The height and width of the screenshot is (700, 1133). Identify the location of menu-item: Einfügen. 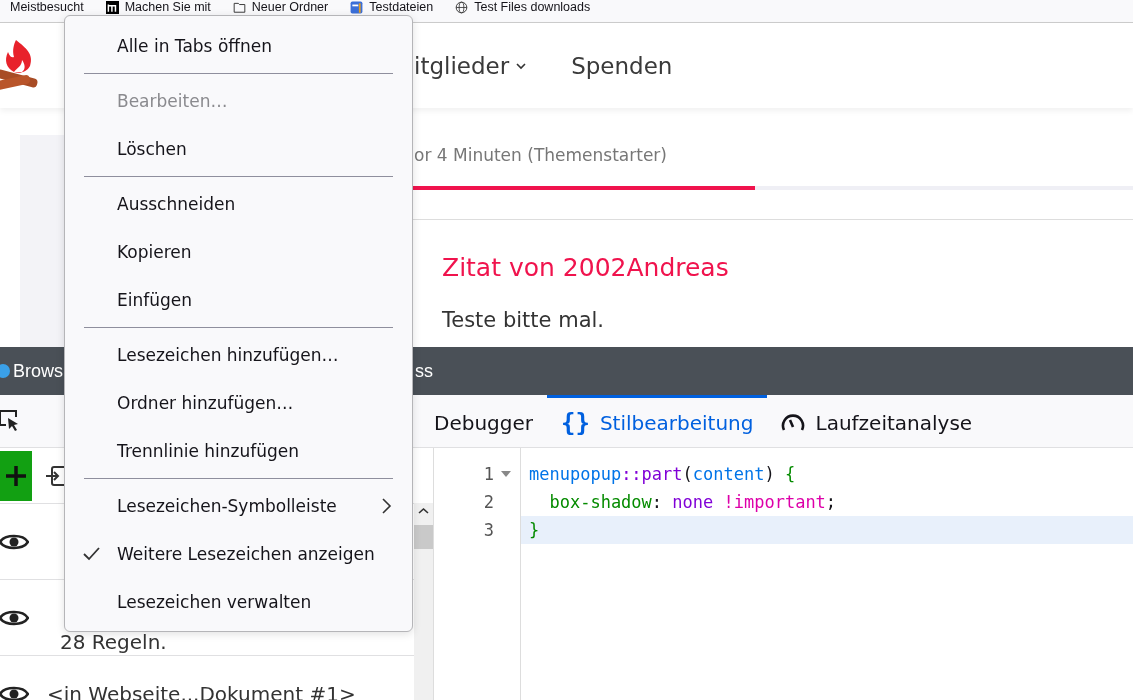
(238, 300).